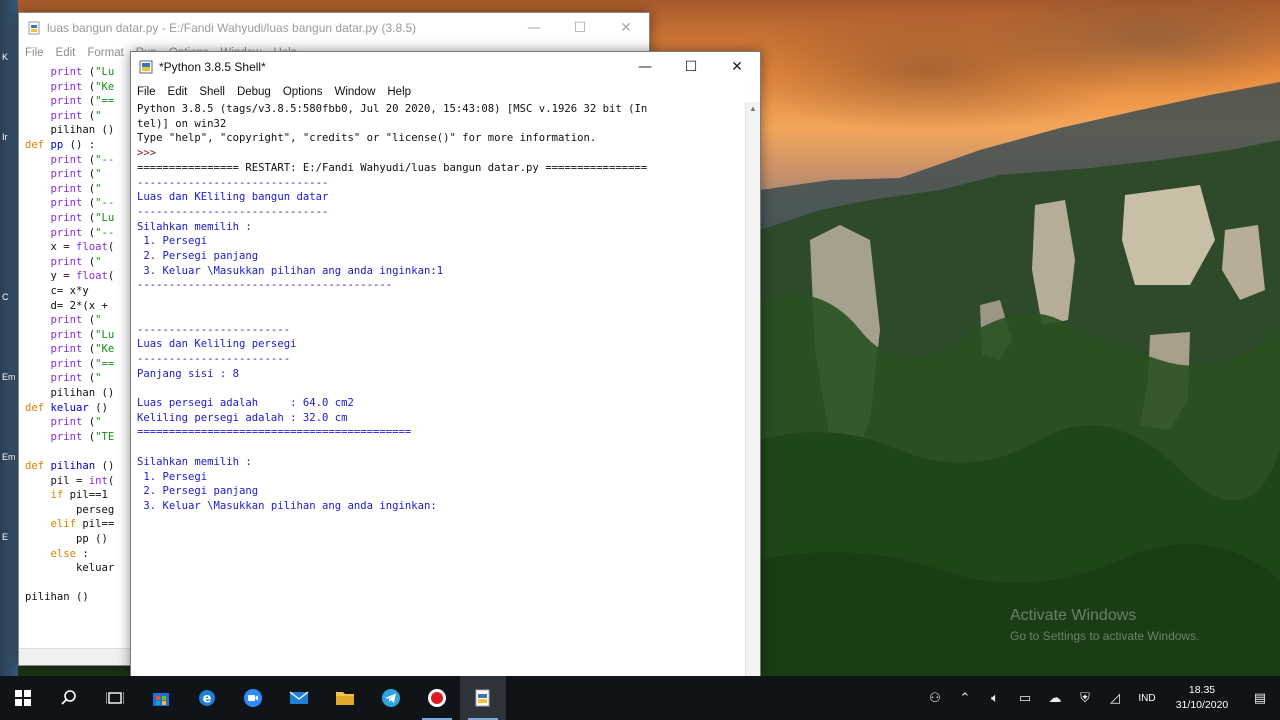  What do you see at coordinates (399, 92) in the screenshot?
I see `shell-menu-help: Help` at bounding box center [399, 92].